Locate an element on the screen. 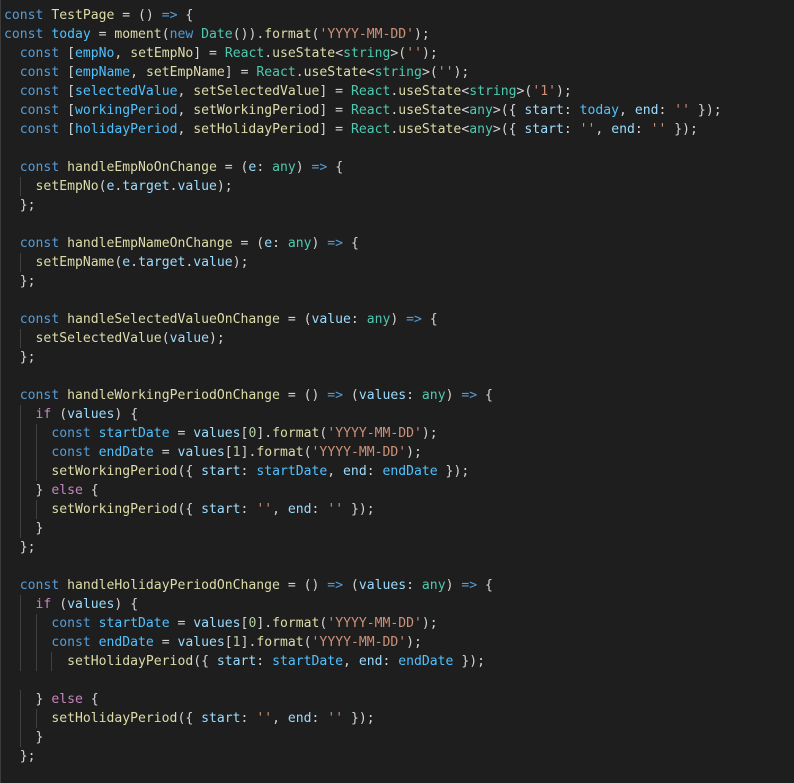  code-token: 1 is located at coordinates (236, 452).